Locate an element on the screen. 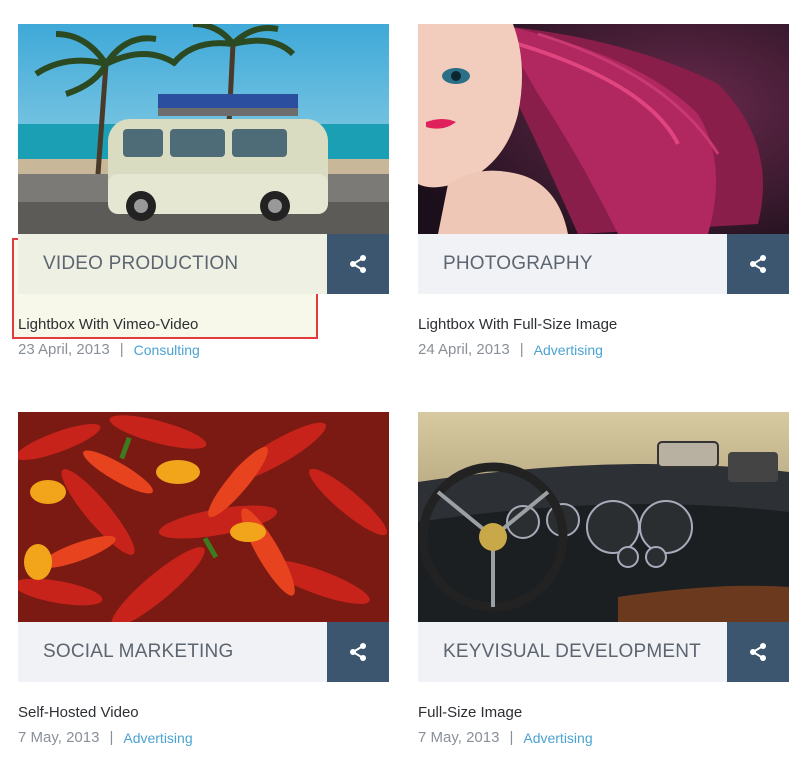 The width and height of the screenshot is (805, 761). card-title: Self-Hosted Video is located at coordinates (203, 712).